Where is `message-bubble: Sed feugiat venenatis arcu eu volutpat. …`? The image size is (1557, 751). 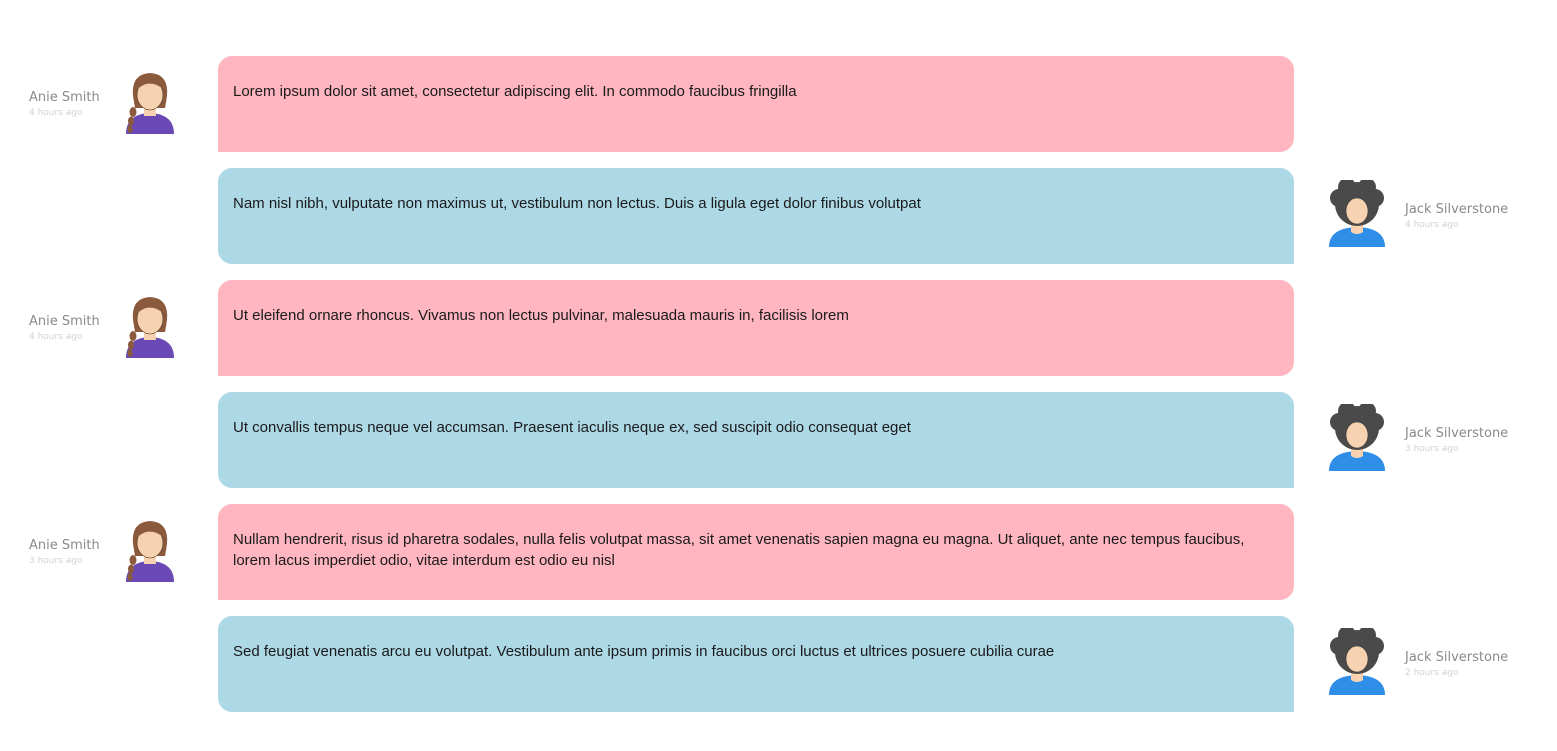
message-bubble: Sed feugiat venenatis arcu eu volutpat. … is located at coordinates (756, 664).